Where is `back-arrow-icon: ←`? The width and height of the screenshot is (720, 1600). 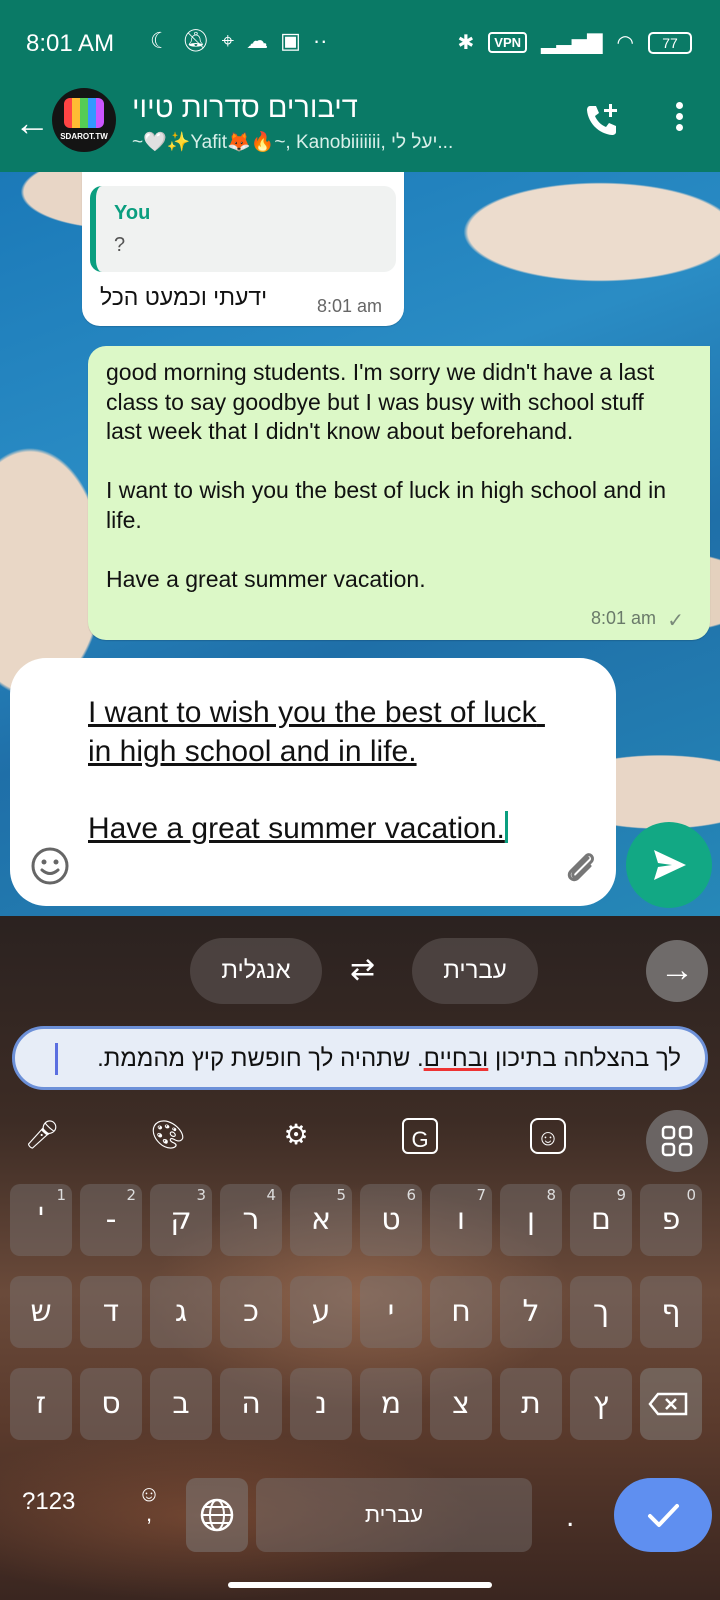
back-arrow-icon: ← is located at coordinates (32, 123).